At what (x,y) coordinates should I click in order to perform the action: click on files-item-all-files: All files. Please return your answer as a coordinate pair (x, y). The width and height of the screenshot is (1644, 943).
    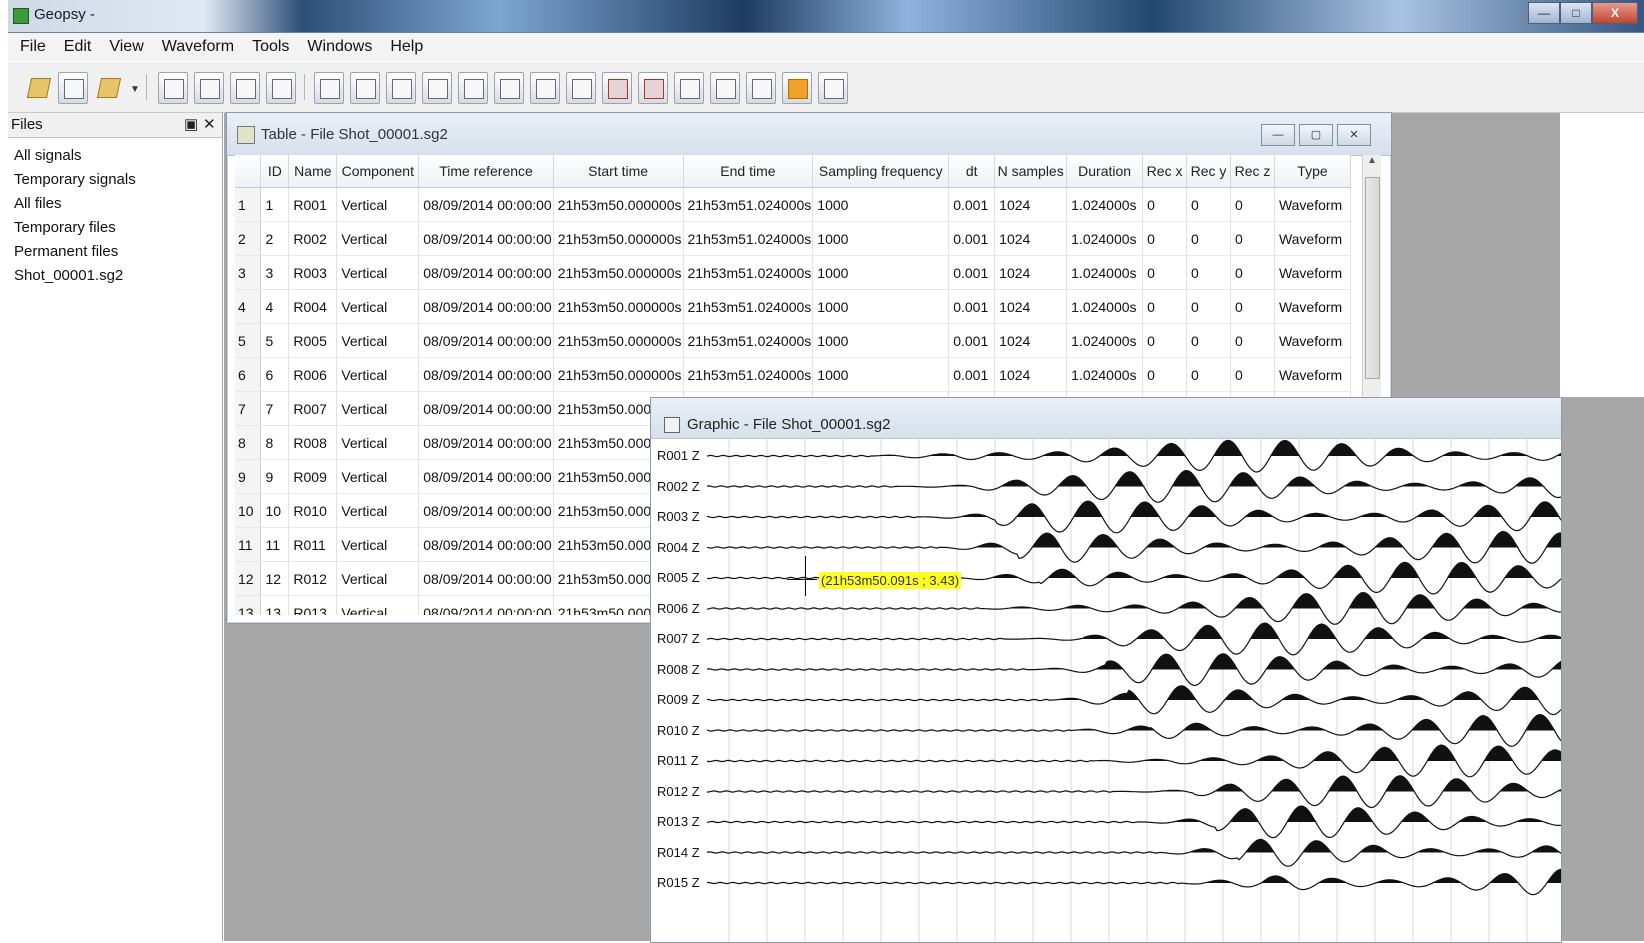
    Looking at the image, I should click on (118, 204).